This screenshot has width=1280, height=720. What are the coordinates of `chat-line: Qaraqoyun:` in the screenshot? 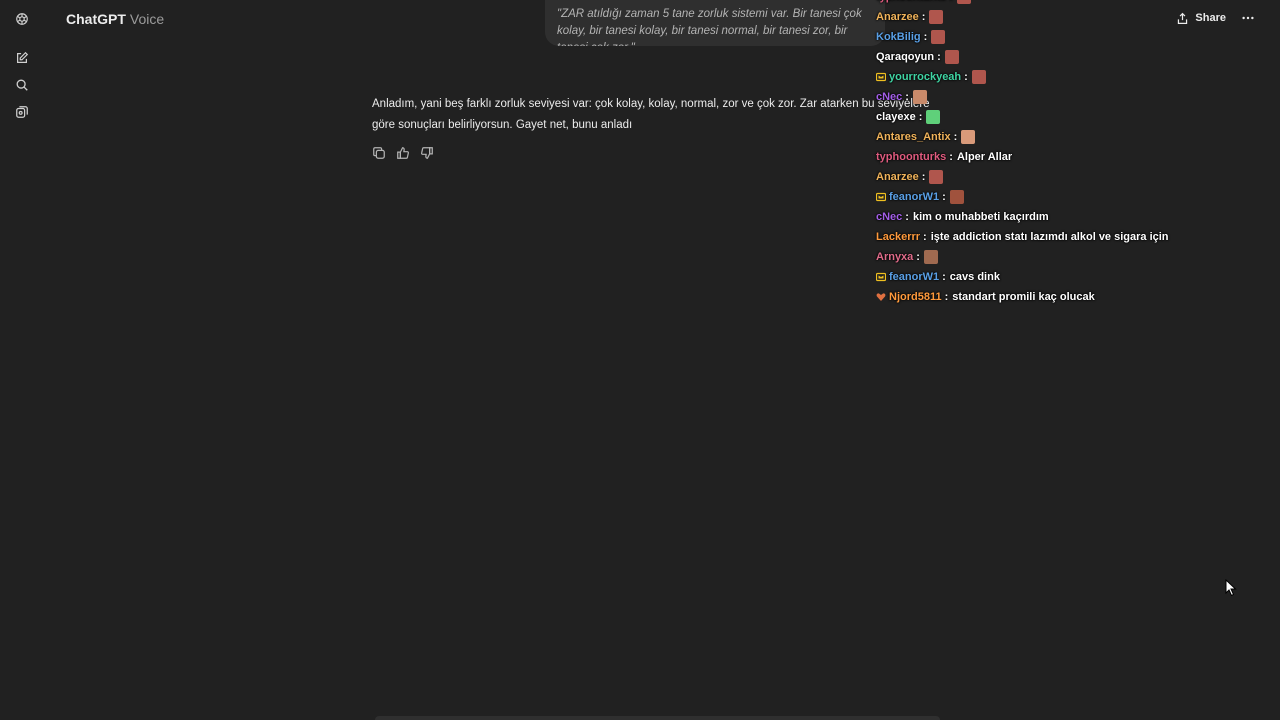 It's located at (1046, 57).